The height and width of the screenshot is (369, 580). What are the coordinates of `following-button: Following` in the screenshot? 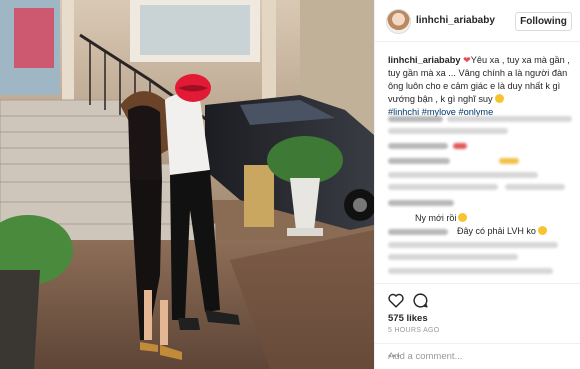 It's located at (543, 21).